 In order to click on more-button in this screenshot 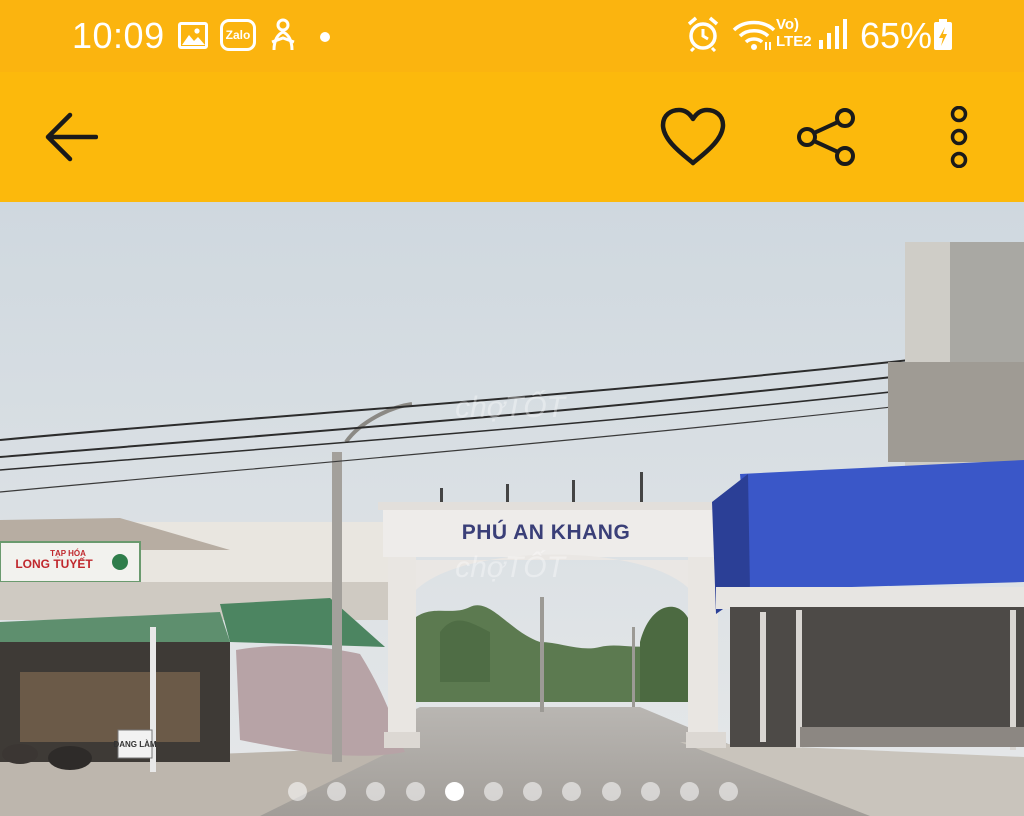, I will do `click(959, 137)`.